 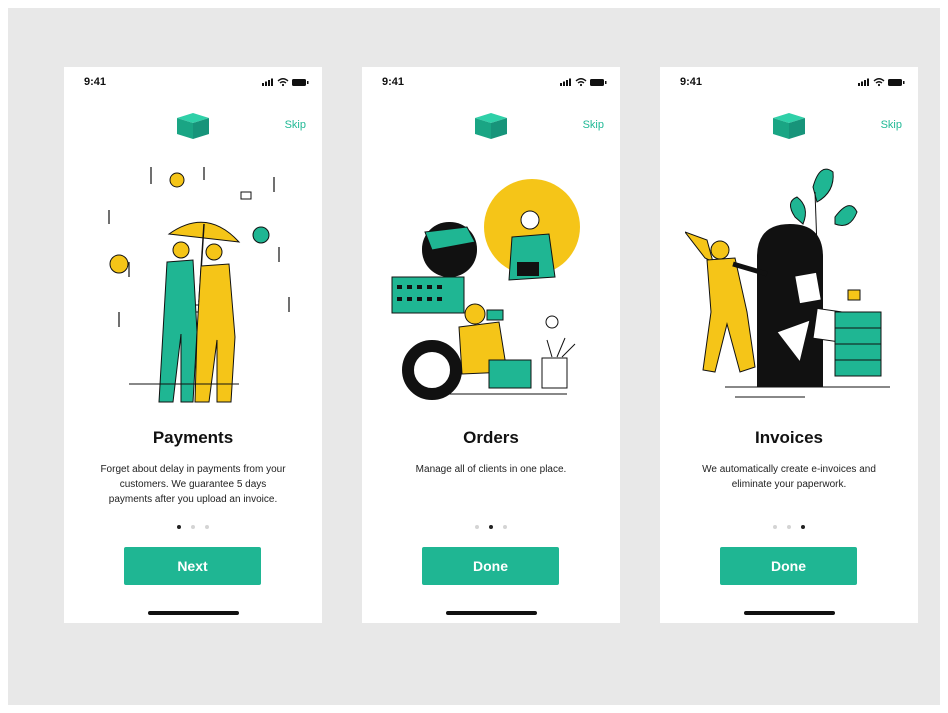 What do you see at coordinates (199, 285) in the screenshot?
I see `payments-illustration` at bounding box center [199, 285].